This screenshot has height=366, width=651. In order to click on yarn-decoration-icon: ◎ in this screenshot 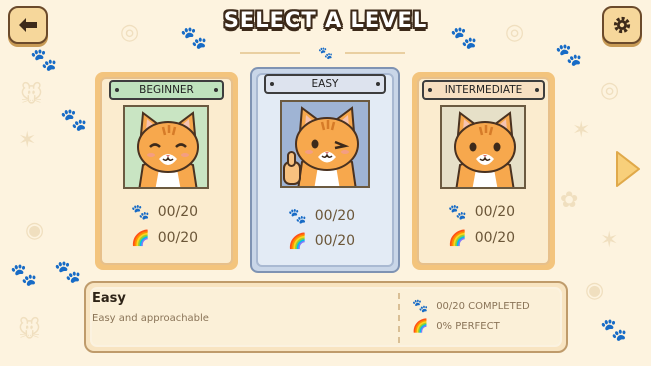, I will do `click(610, 90)`.